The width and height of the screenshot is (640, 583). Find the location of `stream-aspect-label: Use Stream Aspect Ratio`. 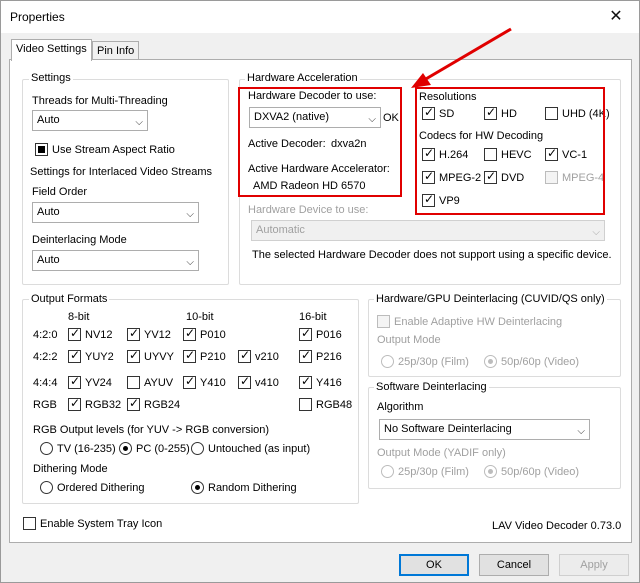

stream-aspect-label: Use Stream Aspect Ratio is located at coordinates (113, 150).